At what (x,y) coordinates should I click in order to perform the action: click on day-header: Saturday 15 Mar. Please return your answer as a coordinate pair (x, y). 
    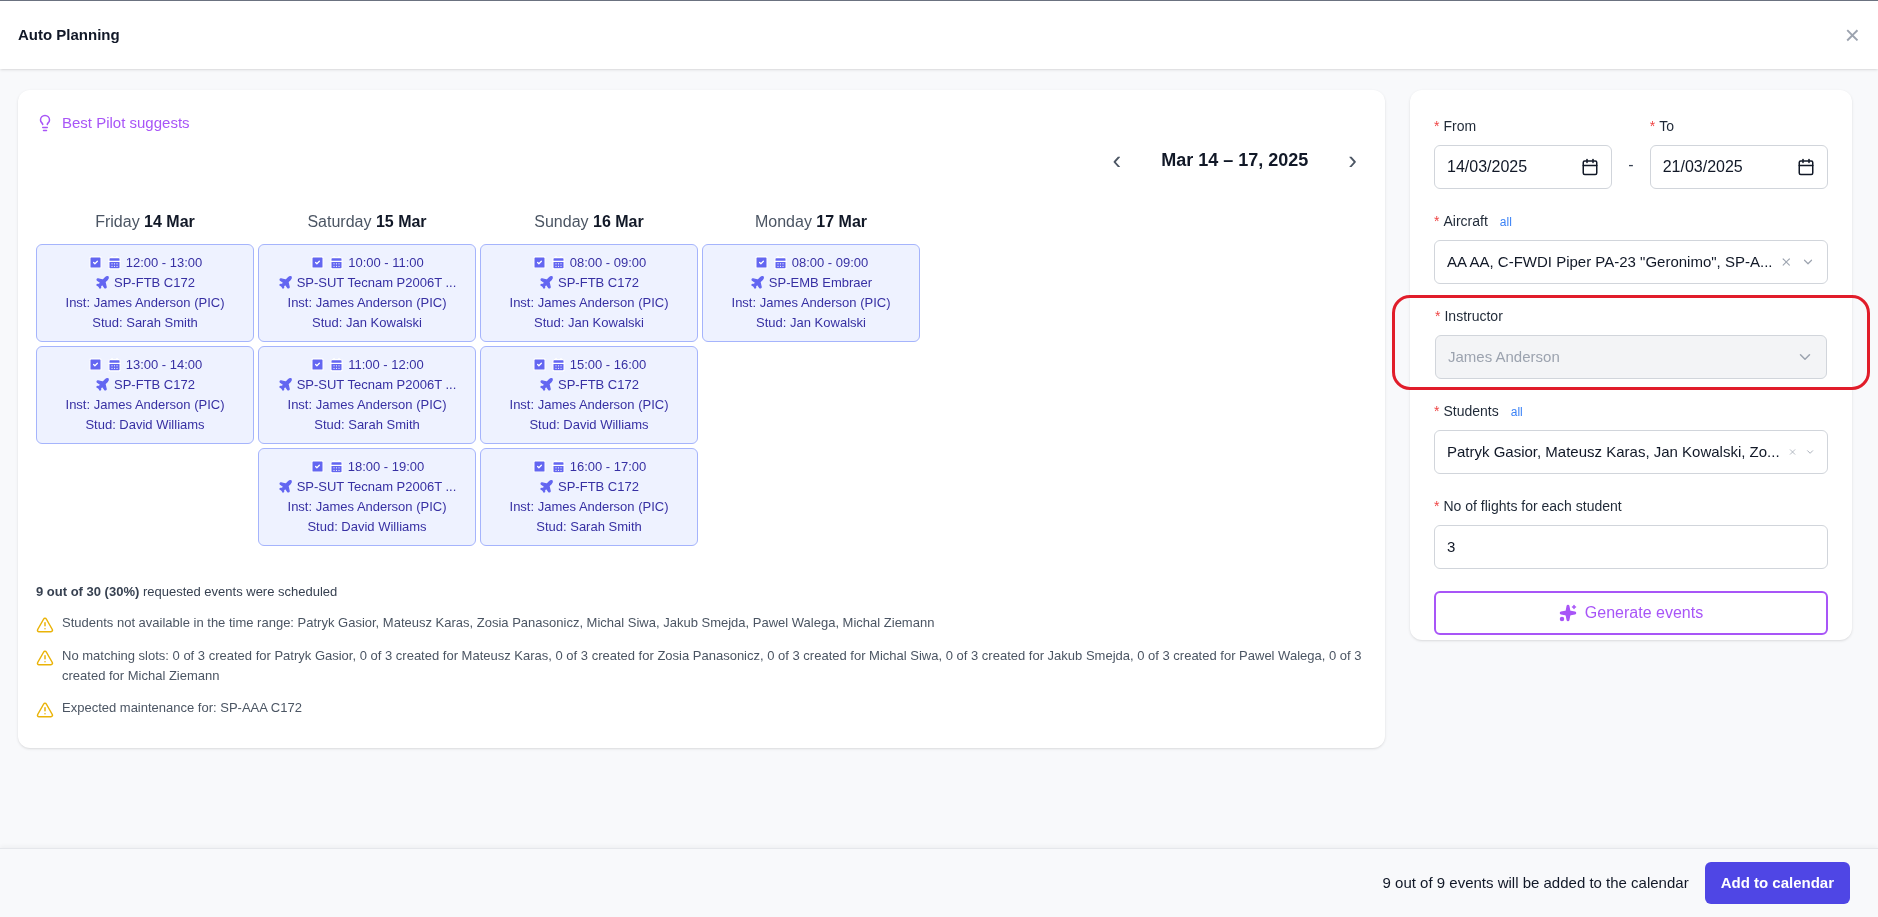
    Looking at the image, I should click on (367, 221).